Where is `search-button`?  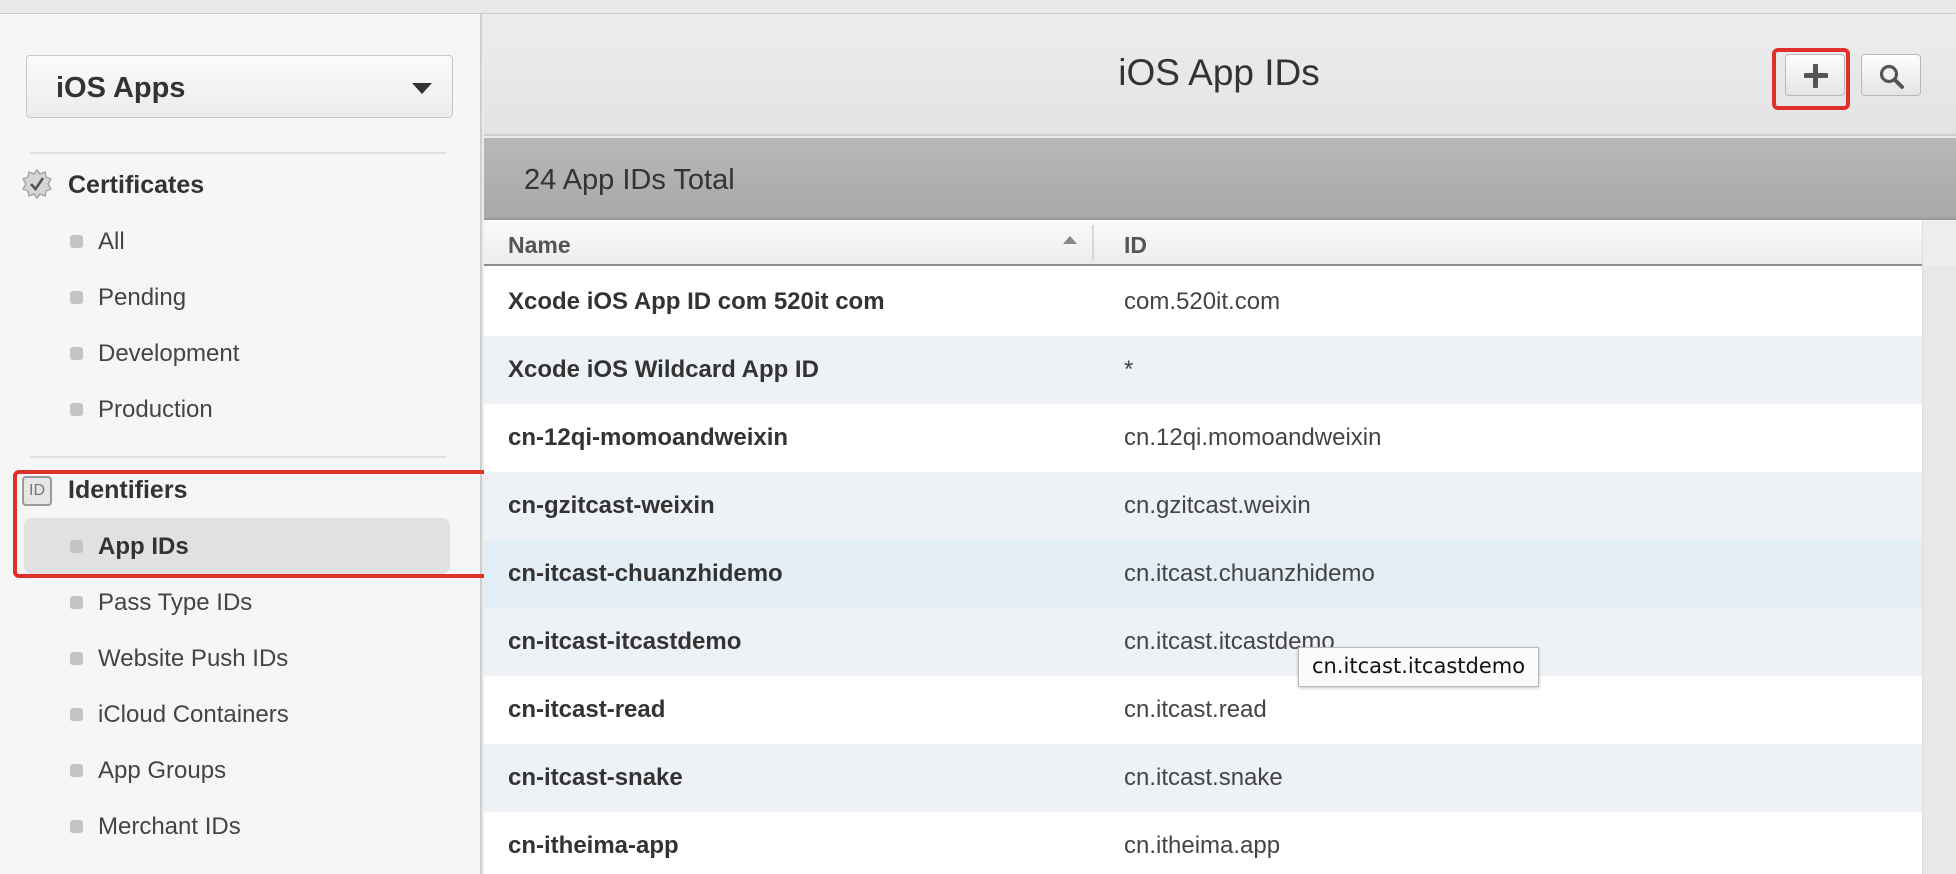 search-button is located at coordinates (1891, 75).